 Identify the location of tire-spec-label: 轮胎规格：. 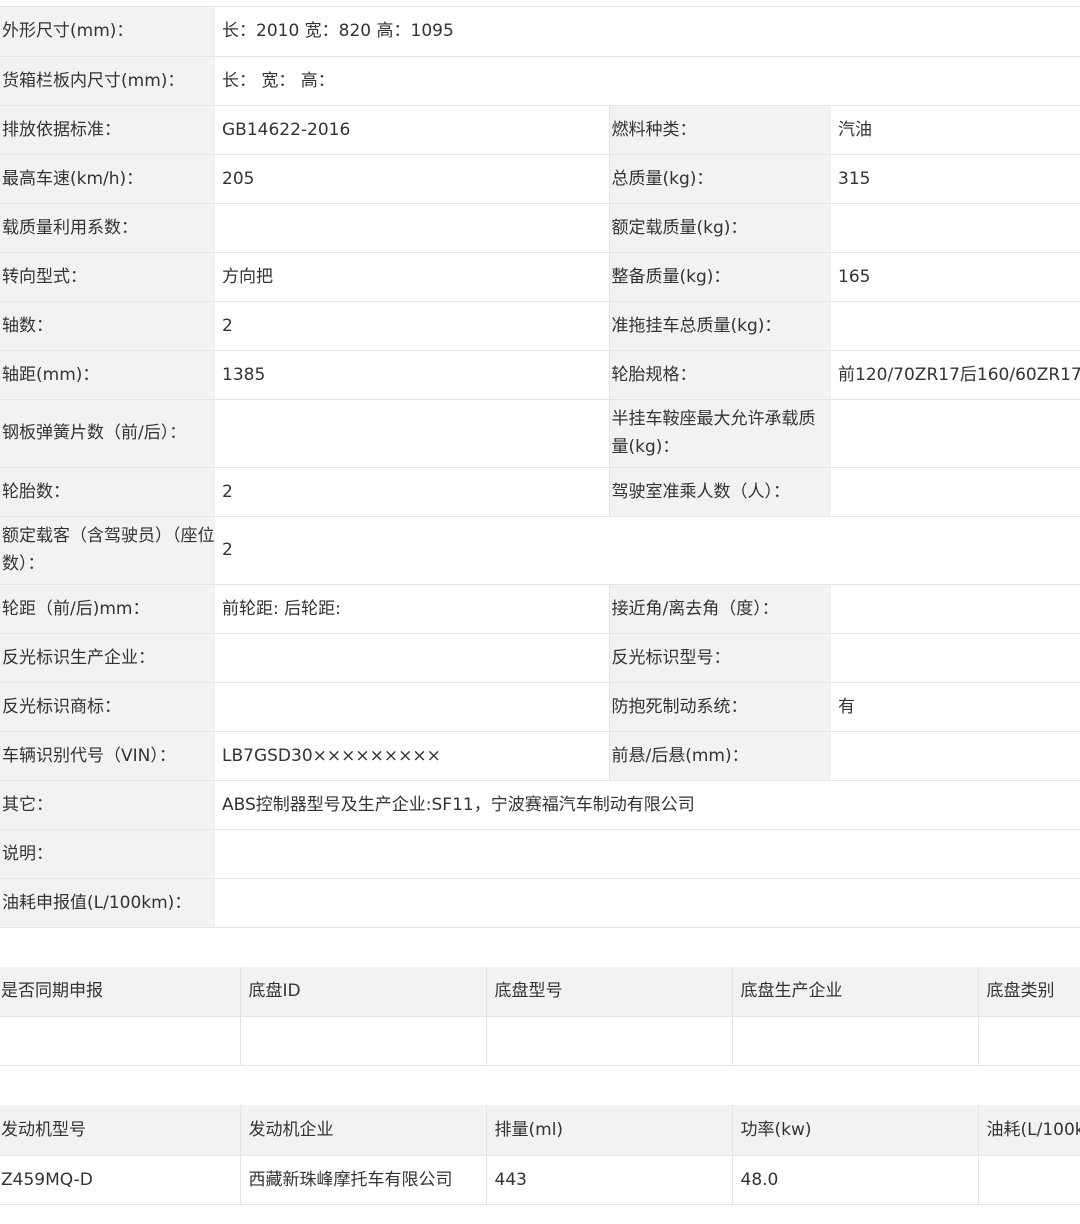
(719, 375).